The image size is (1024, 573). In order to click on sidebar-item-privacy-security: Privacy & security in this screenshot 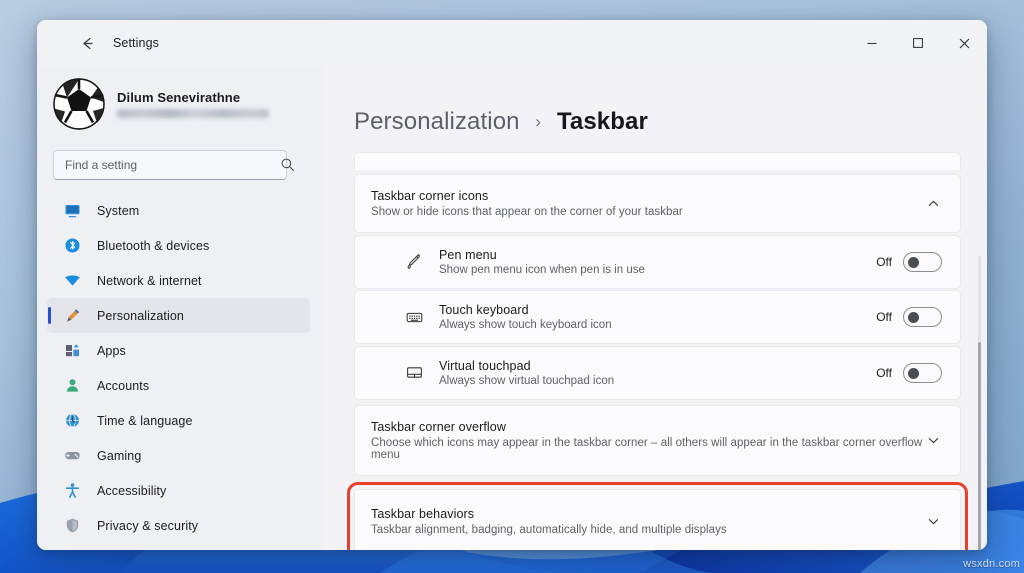, I will do `click(178, 525)`.